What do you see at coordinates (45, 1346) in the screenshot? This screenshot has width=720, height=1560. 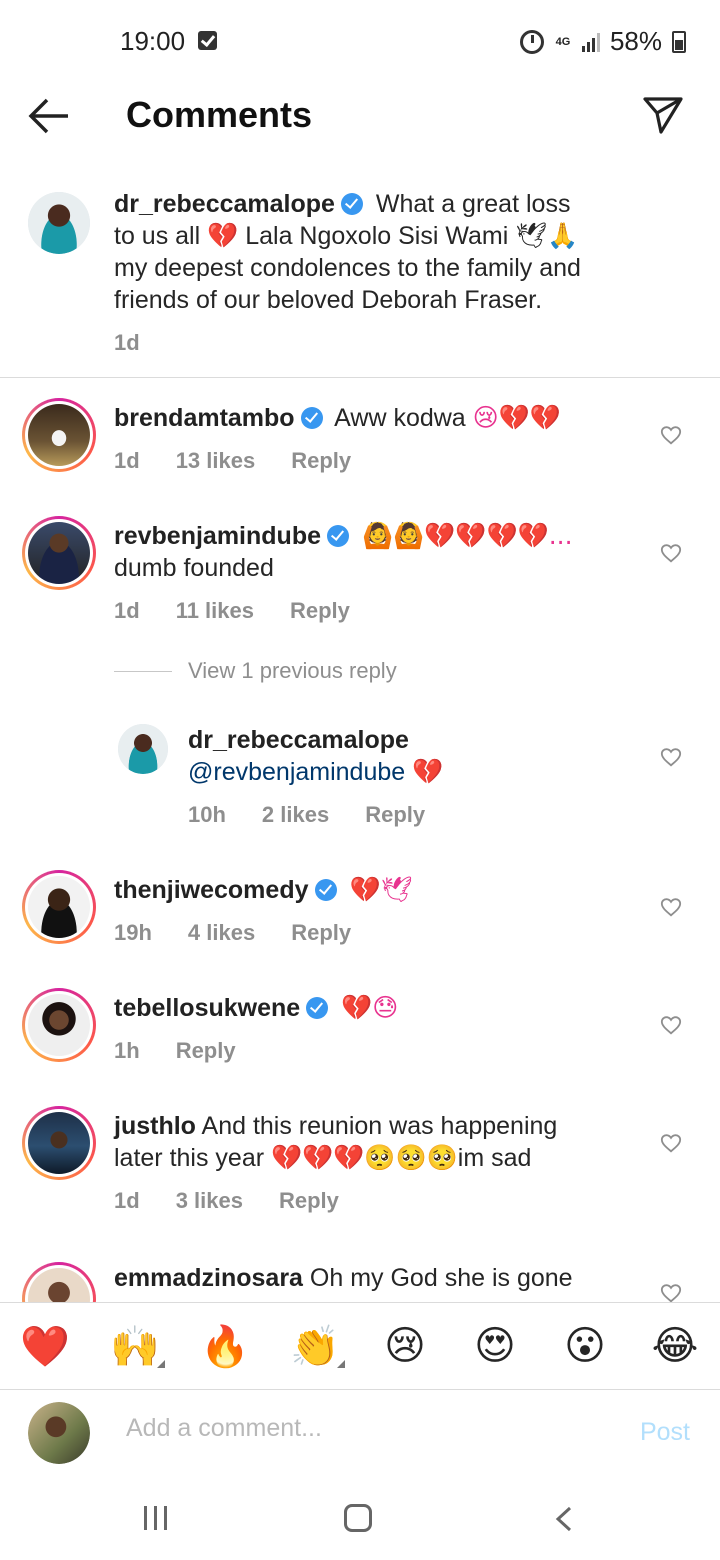 I see `emoji-heart-button: ❤️` at bounding box center [45, 1346].